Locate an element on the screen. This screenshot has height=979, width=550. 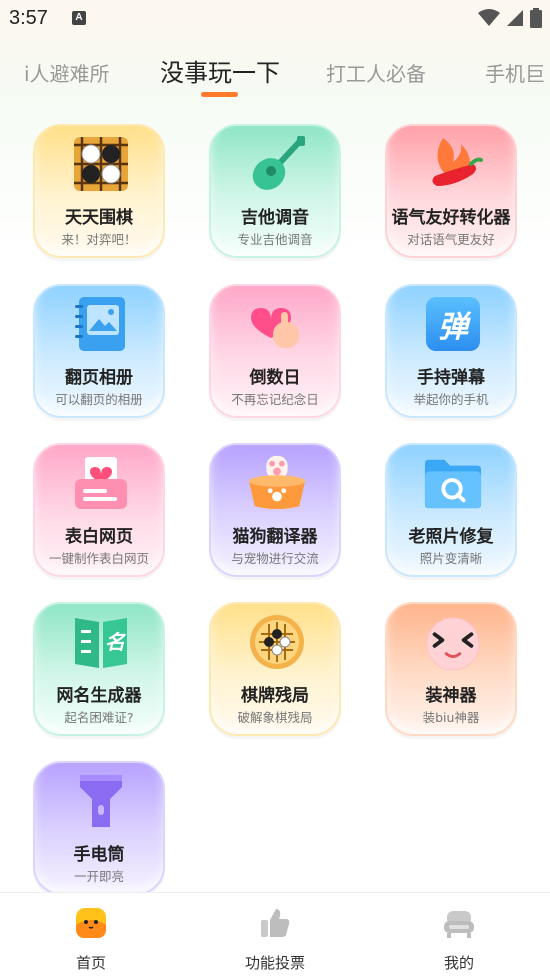
active-tab-indicator is located at coordinates (219, 94).